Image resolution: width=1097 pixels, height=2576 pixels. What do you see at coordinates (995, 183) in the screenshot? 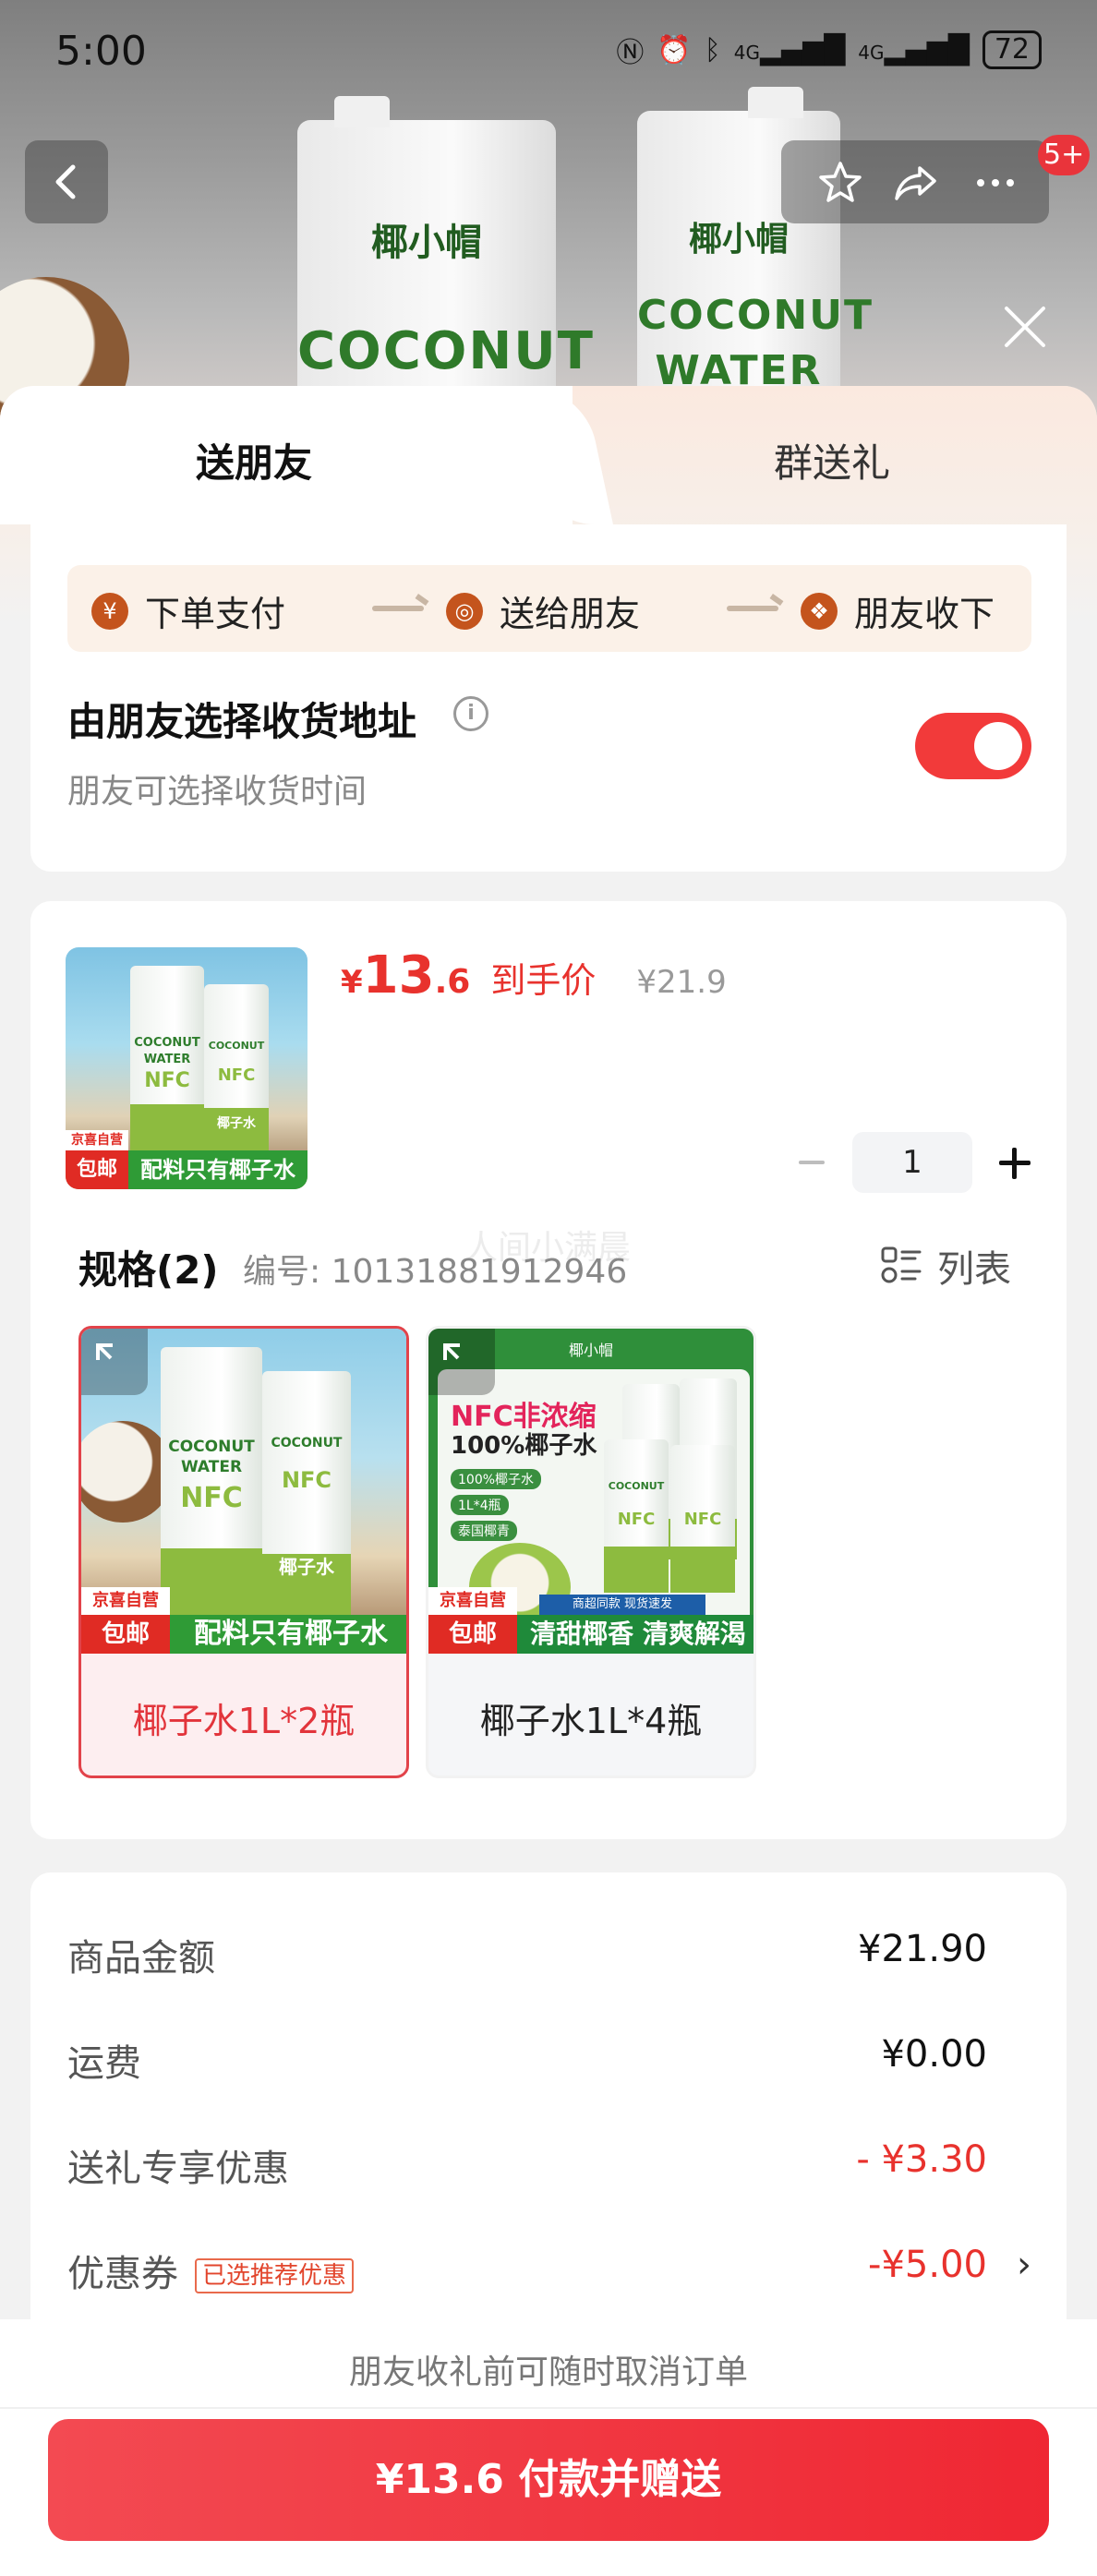
I see `more-icon` at bounding box center [995, 183].